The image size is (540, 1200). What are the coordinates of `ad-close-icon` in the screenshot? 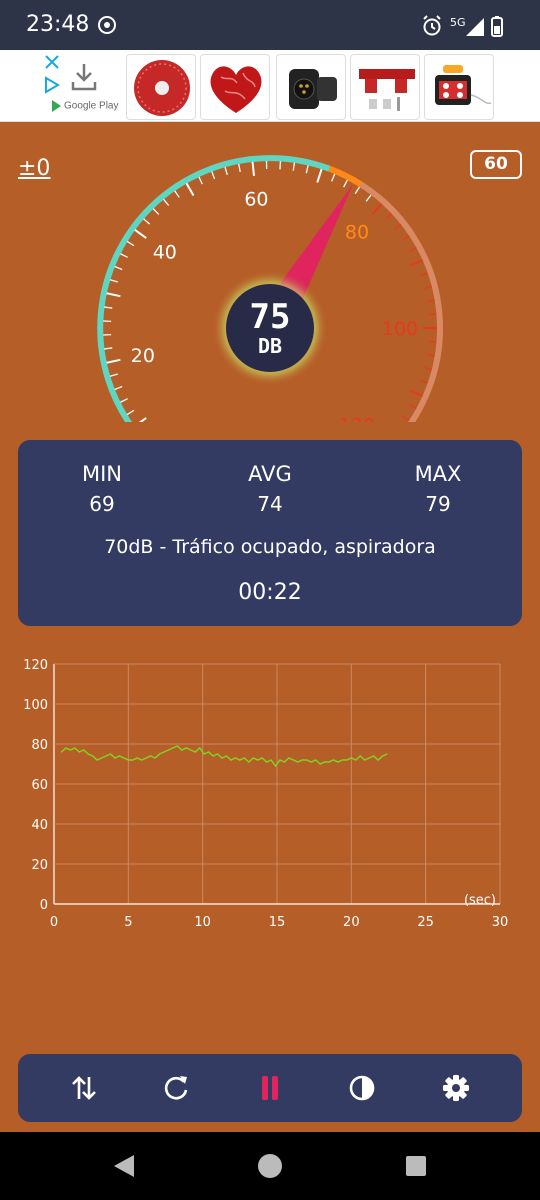 It's located at (52, 62).